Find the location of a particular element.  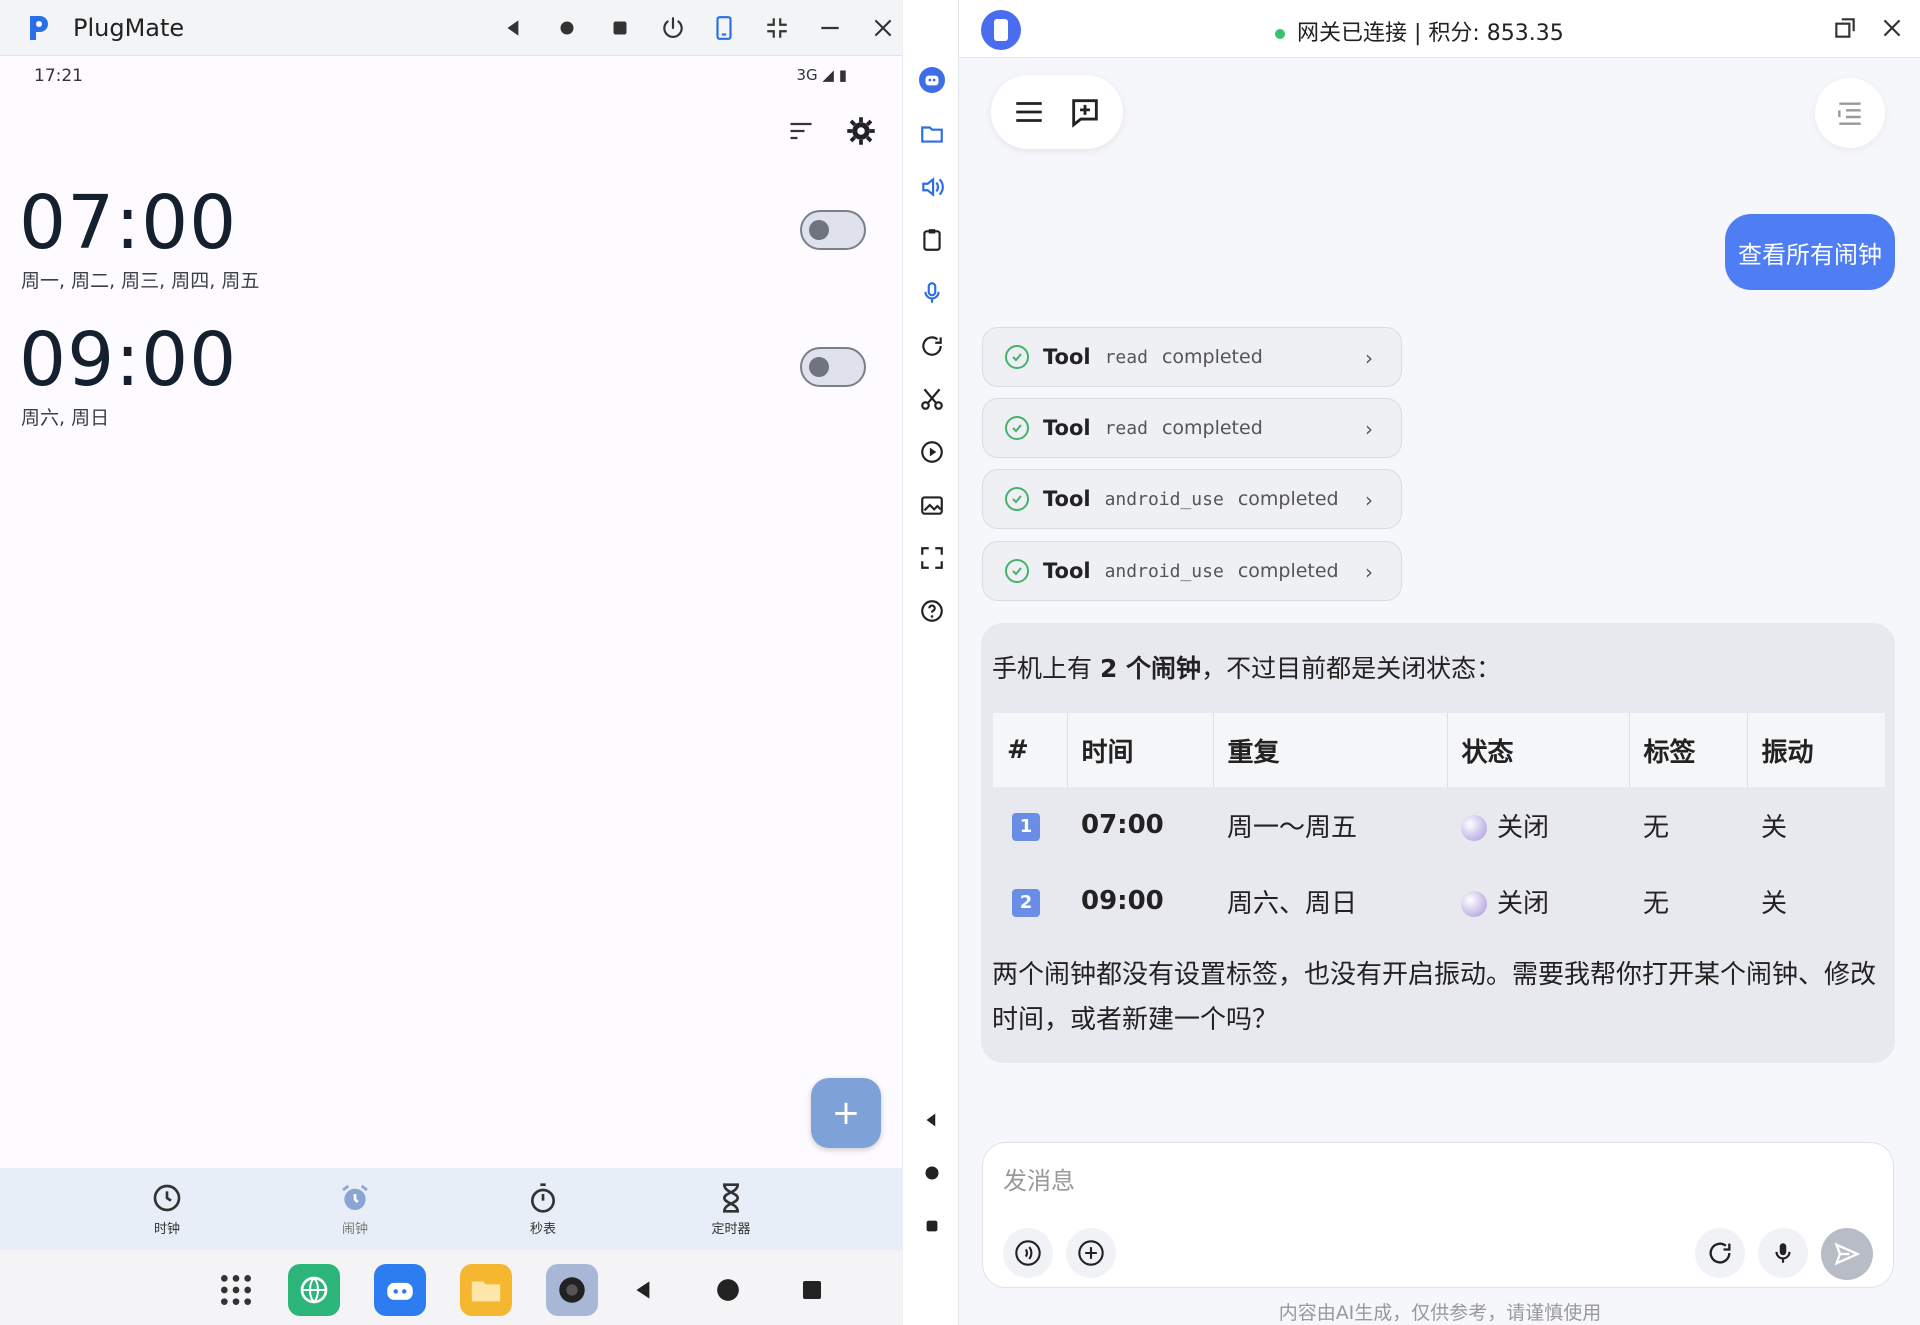

refresh-icon is located at coordinates (1720, 1253).